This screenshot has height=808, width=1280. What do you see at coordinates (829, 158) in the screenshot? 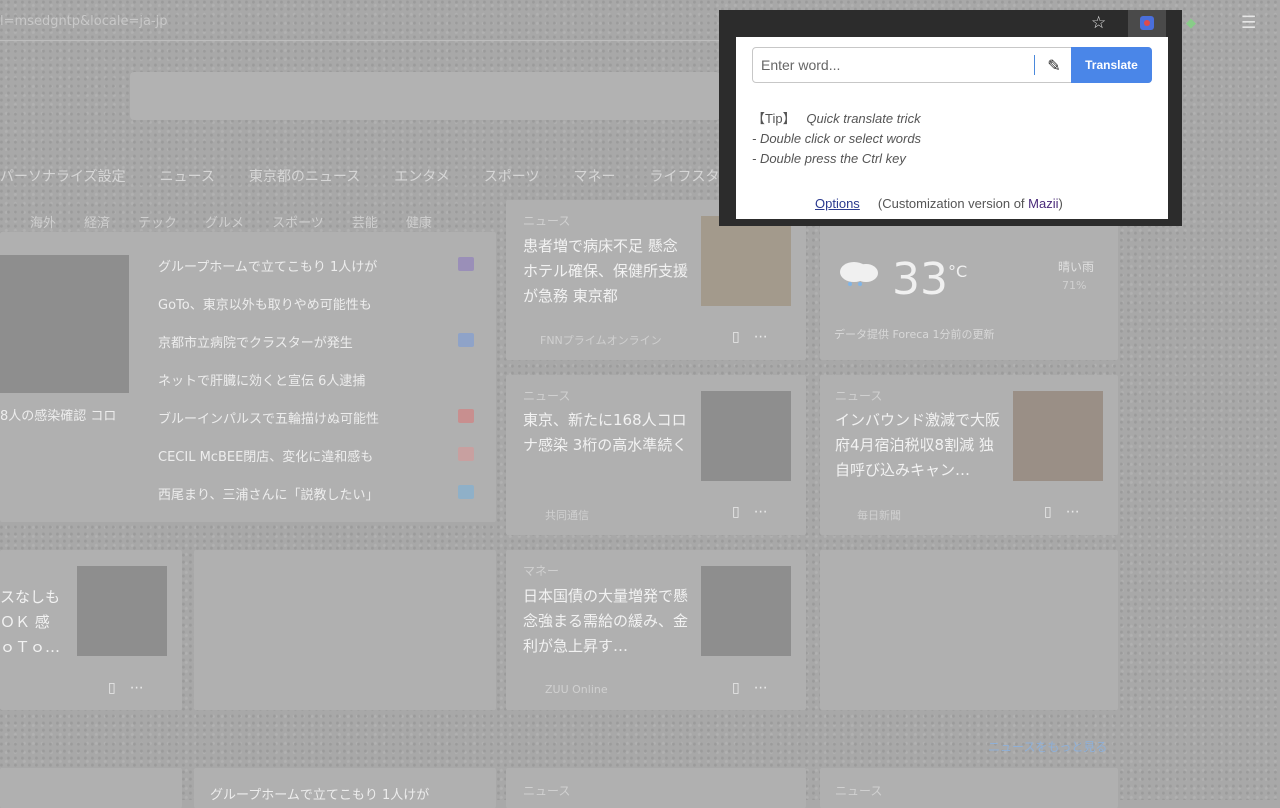
I see `tip-line-2: - Double press the Ctrl key` at bounding box center [829, 158].